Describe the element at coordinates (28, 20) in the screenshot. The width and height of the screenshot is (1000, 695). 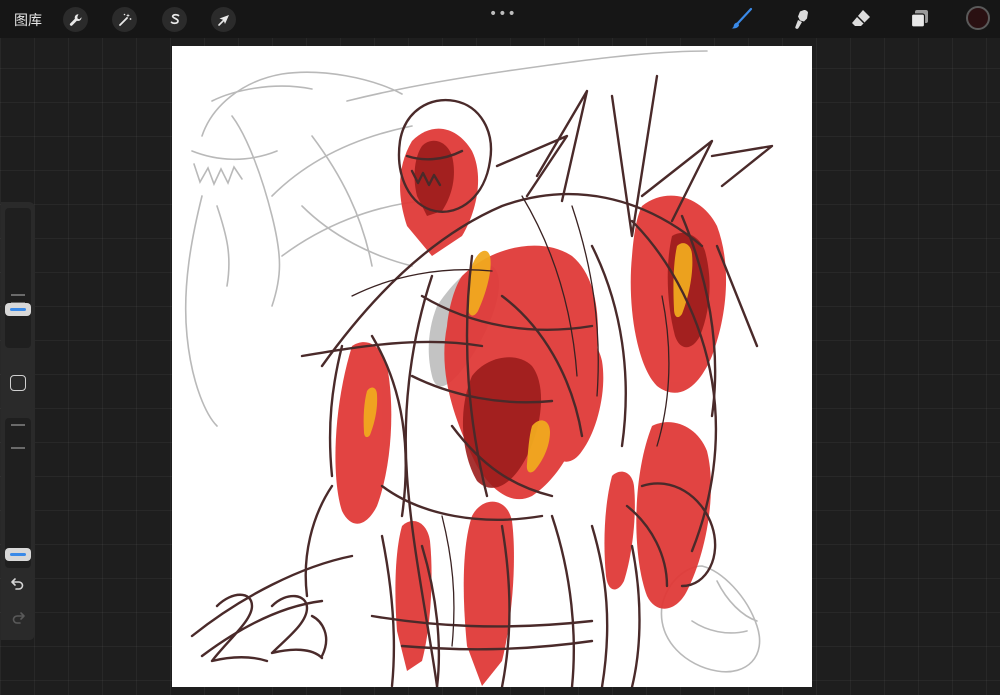
I see `gallery-button: 图库` at that location.